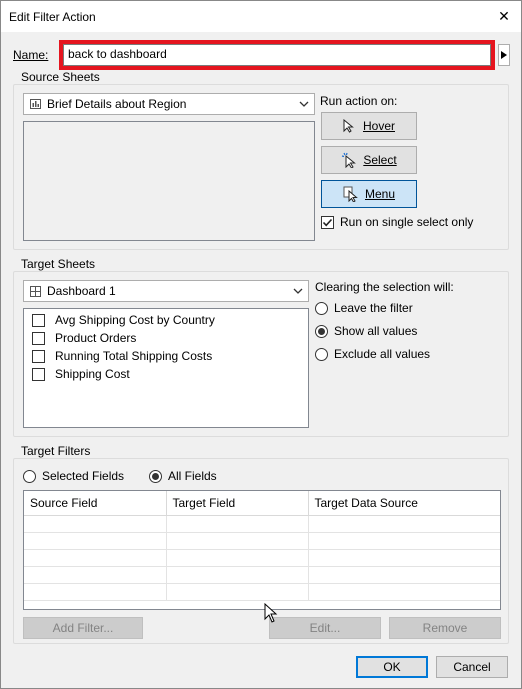 The width and height of the screenshot is (522, 689). I want to click on remove-label: Remove, so click(445, 628).